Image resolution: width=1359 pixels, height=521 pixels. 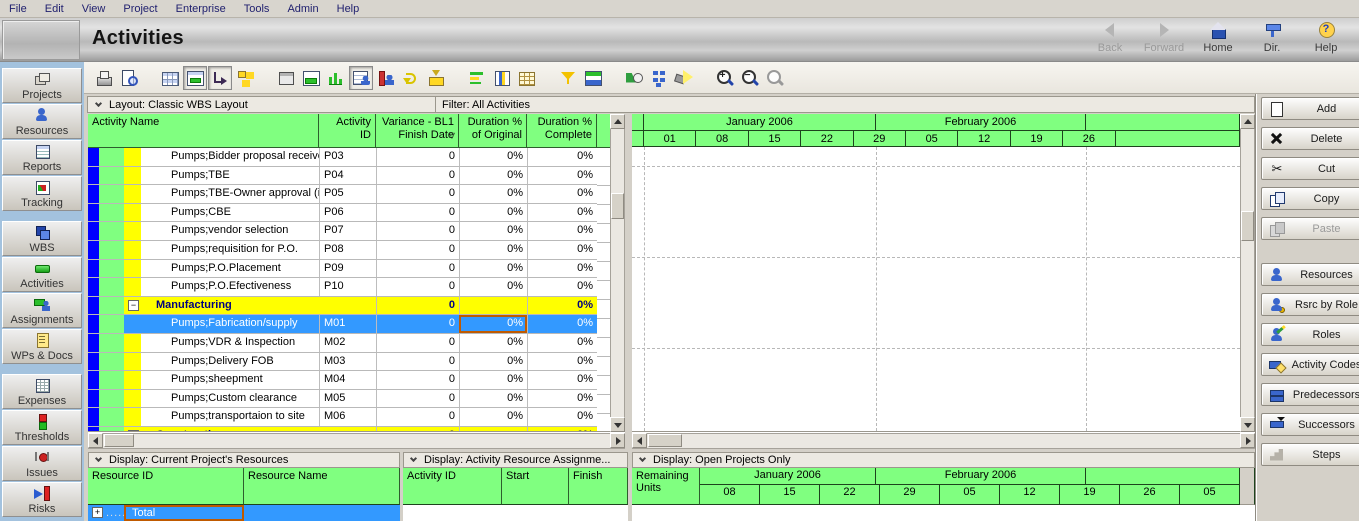 I want to click on resource-profile-button, so click(x=386, y=78).